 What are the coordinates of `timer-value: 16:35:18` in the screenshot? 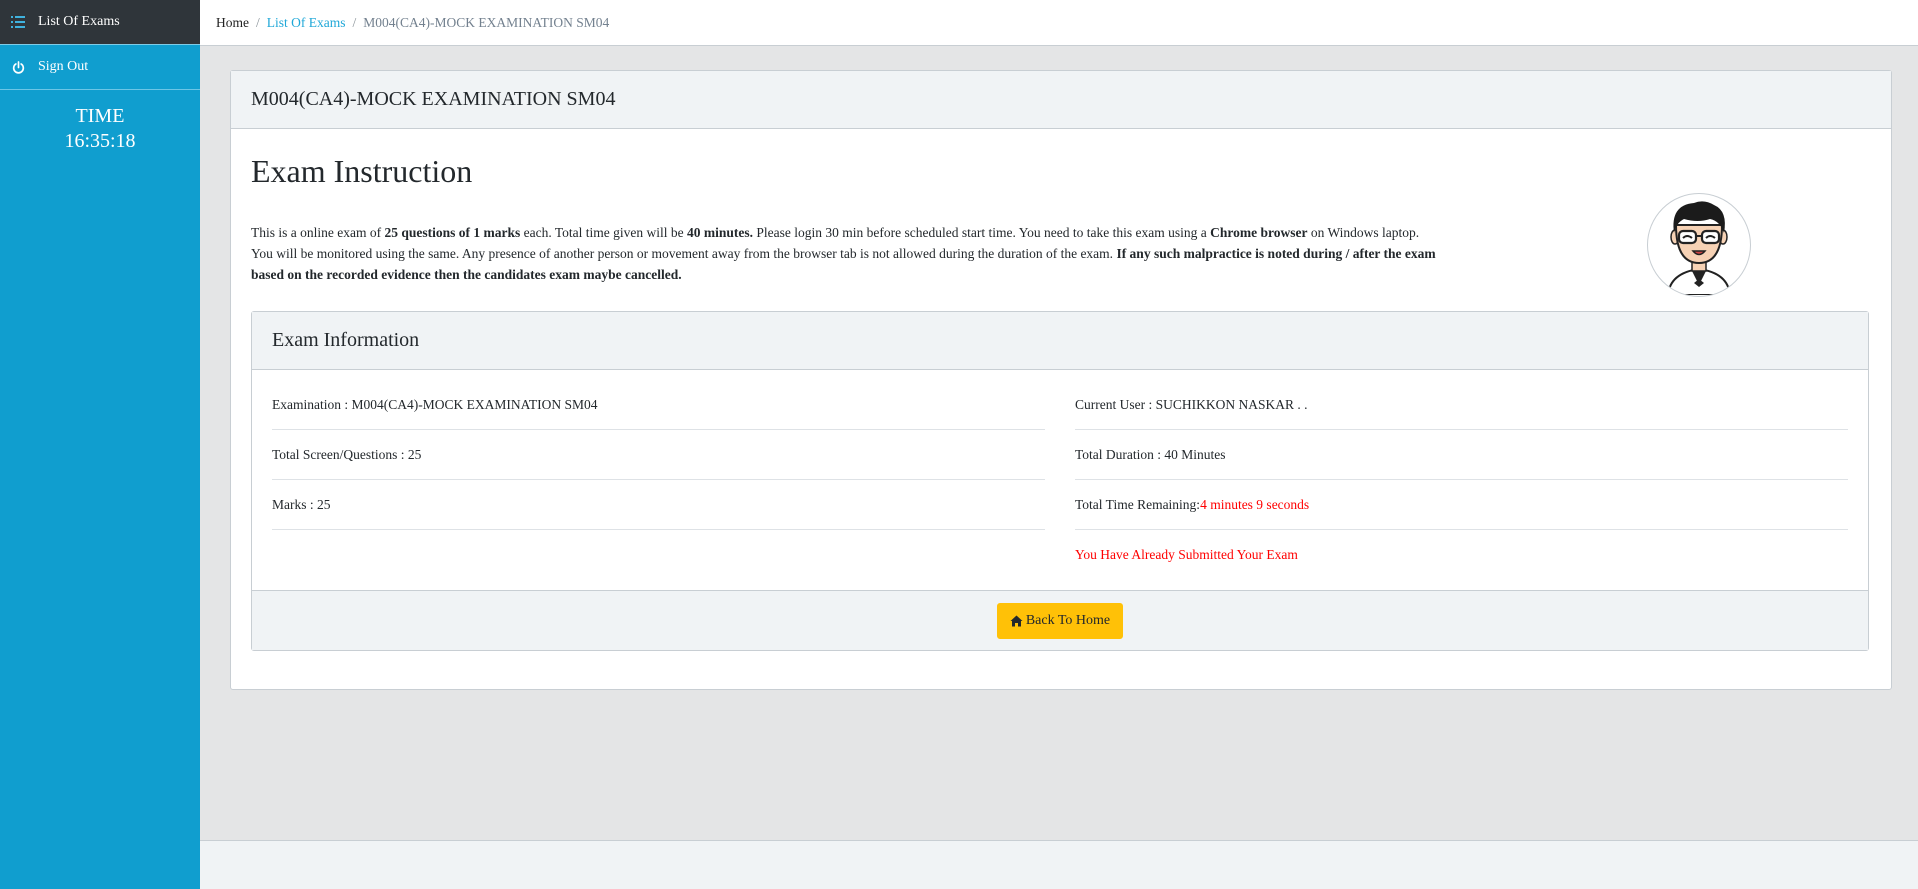 It's located at (100, 141).